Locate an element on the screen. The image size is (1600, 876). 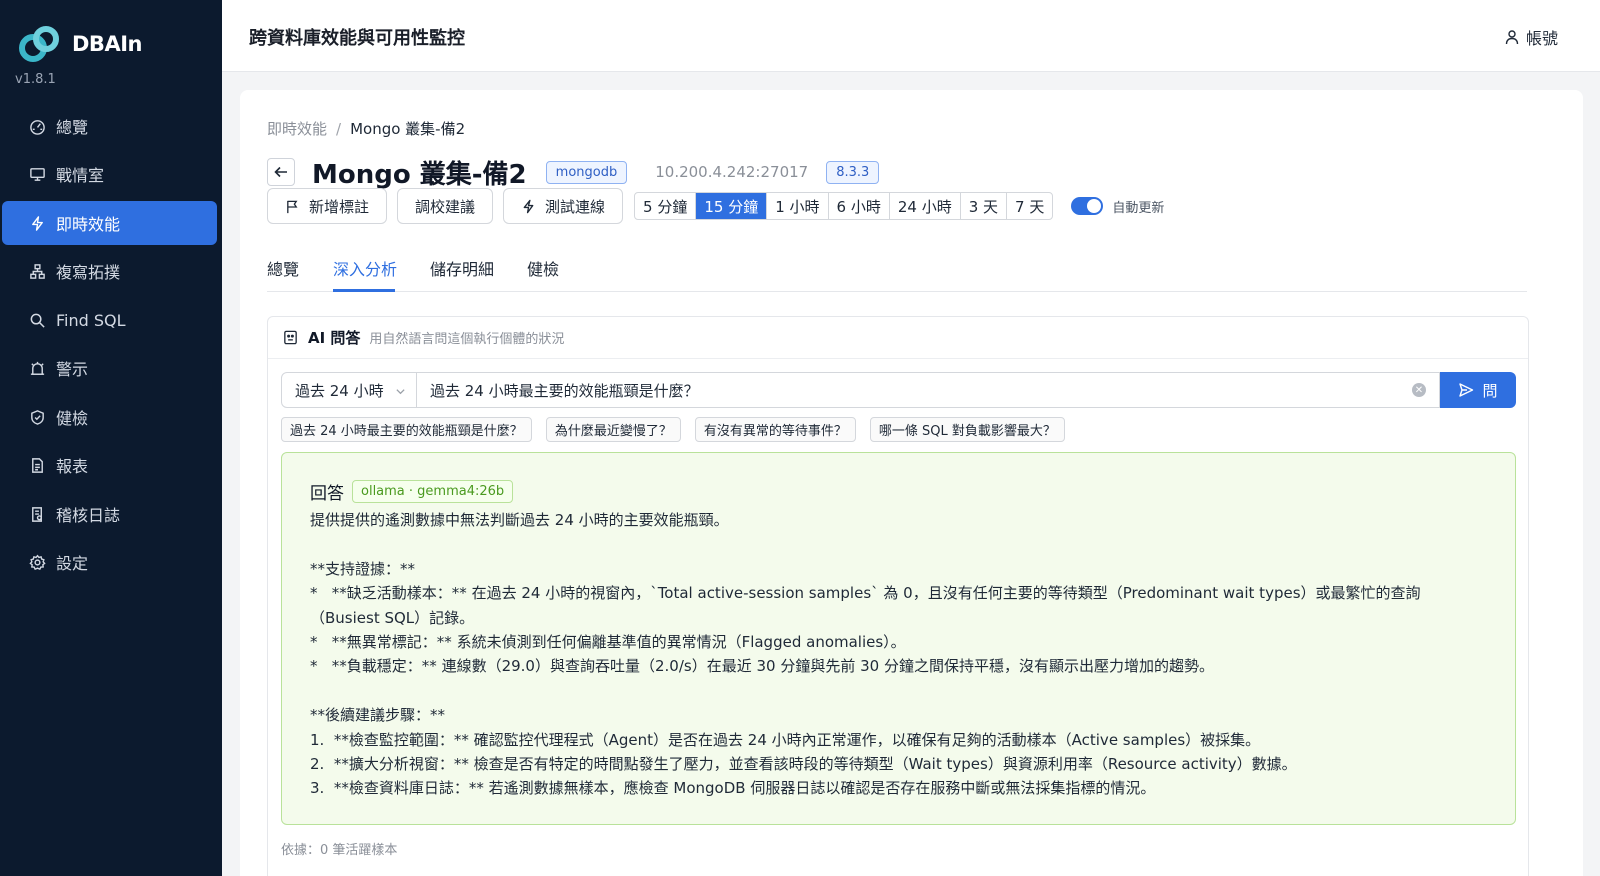
alarm-icon is located at coordinates (37, 368).